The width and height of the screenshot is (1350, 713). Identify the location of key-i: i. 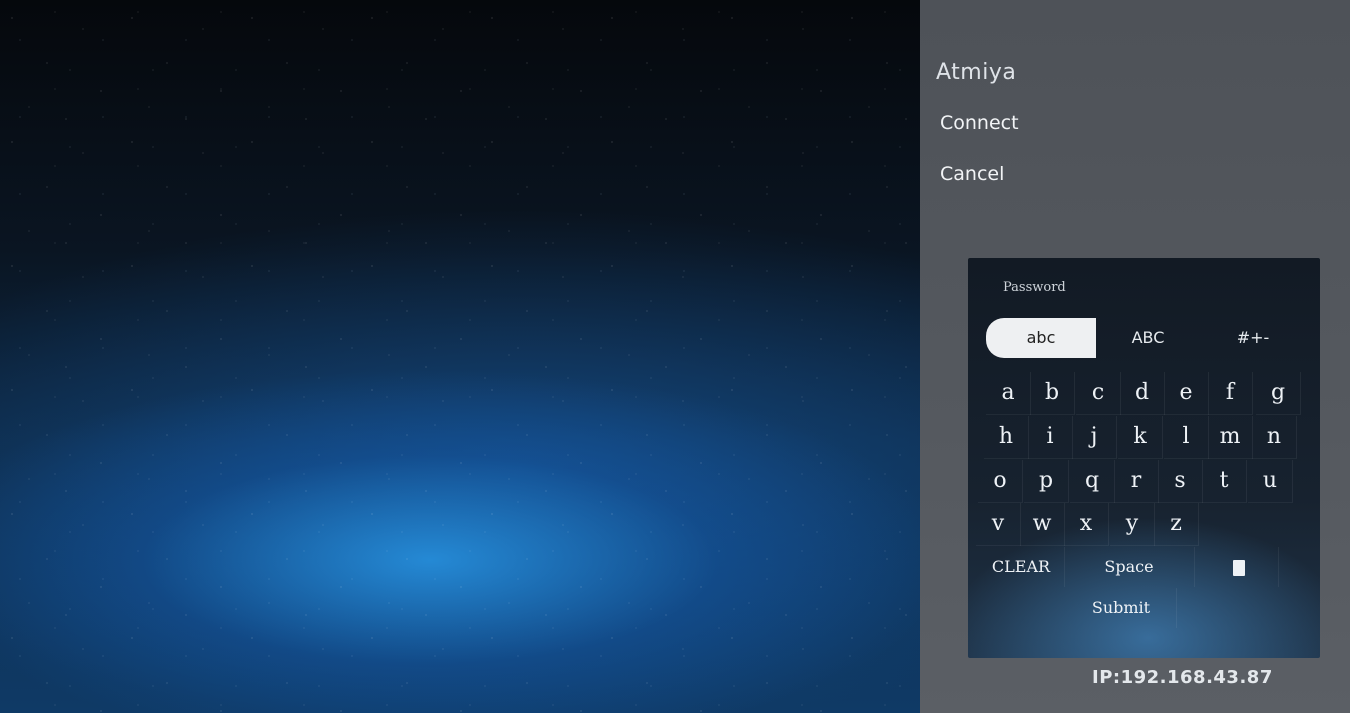
(1050, 437).